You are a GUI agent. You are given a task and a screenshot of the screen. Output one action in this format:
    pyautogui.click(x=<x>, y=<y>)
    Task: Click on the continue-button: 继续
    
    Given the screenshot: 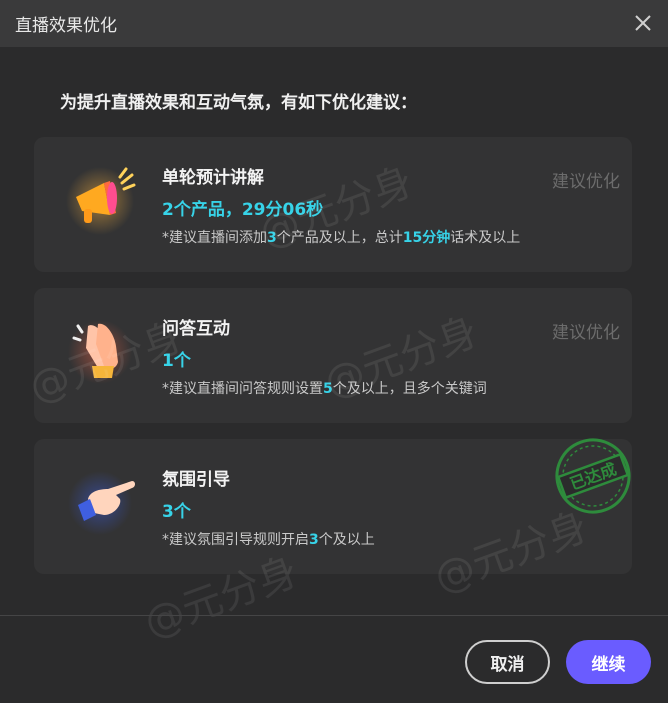 What is the action you would take?
    pyautogui.click(x=608, y=662)
    